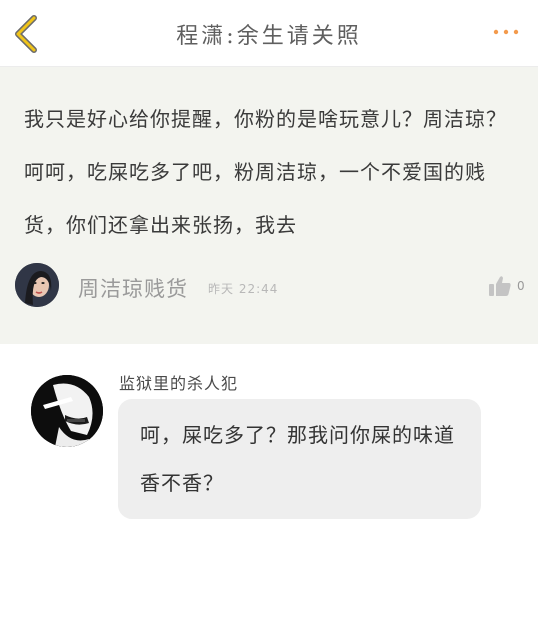 The image size is (538, 621). I want to click on reply-author: 监狱里的杀人犯, so click(178, 382).